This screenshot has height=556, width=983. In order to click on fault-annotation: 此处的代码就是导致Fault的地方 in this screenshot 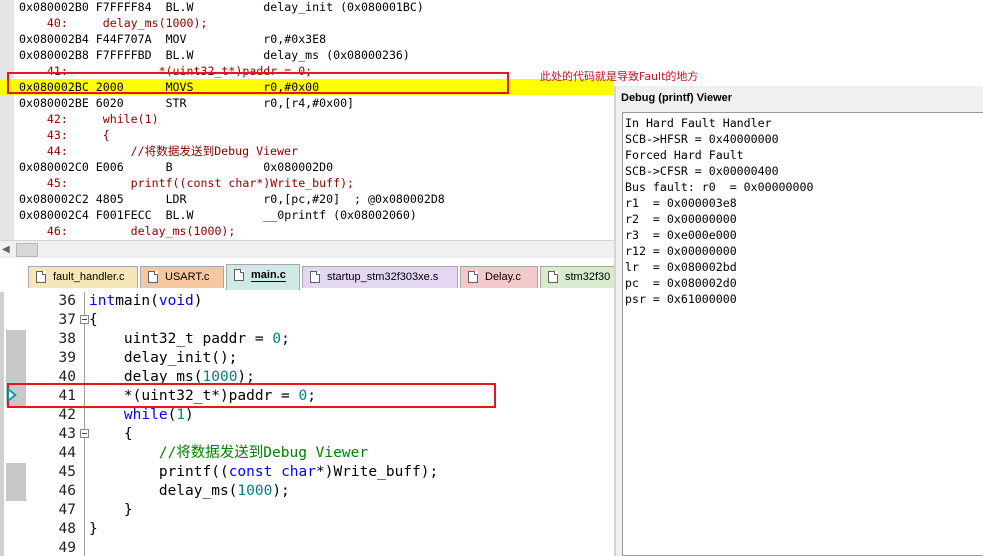, I will do `click(619, 76)`.